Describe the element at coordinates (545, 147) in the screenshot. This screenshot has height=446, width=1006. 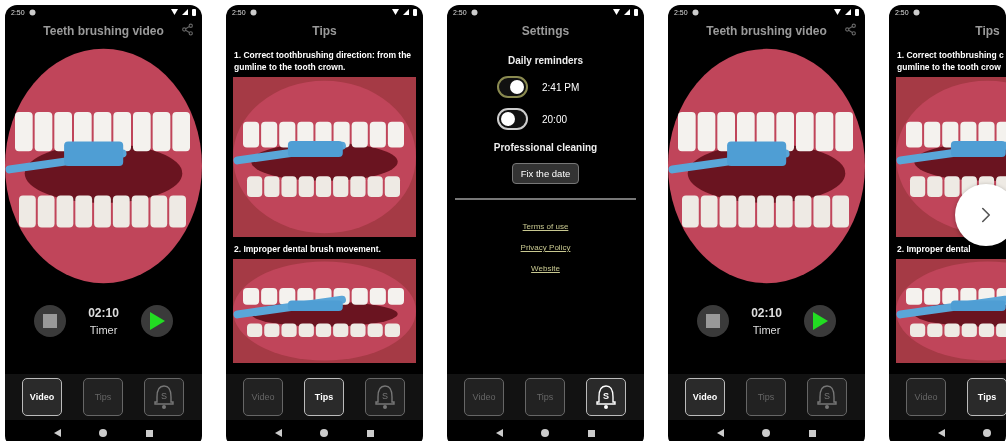
I see `section-heading: Professional cleaning` at that location.